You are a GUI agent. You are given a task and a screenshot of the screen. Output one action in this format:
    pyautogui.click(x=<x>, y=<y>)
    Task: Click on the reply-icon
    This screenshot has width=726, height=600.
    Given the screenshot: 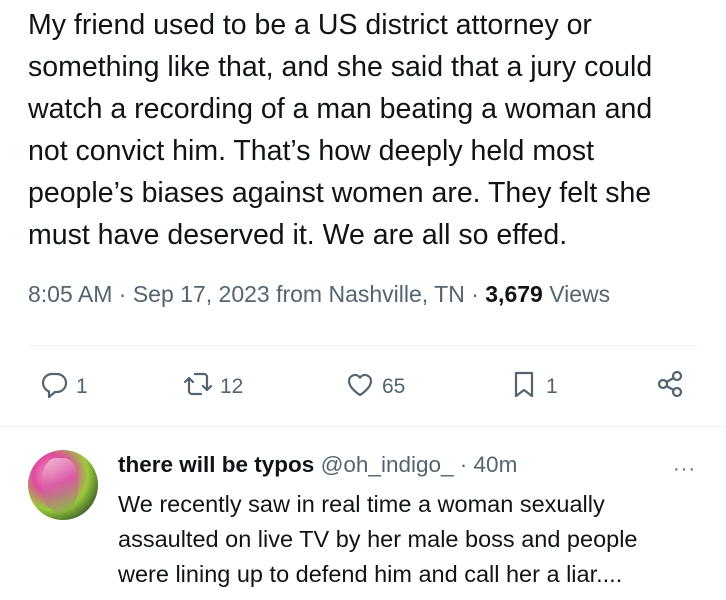 What is the action you would take?
    pyautogui.click(x=54, y=387)
    